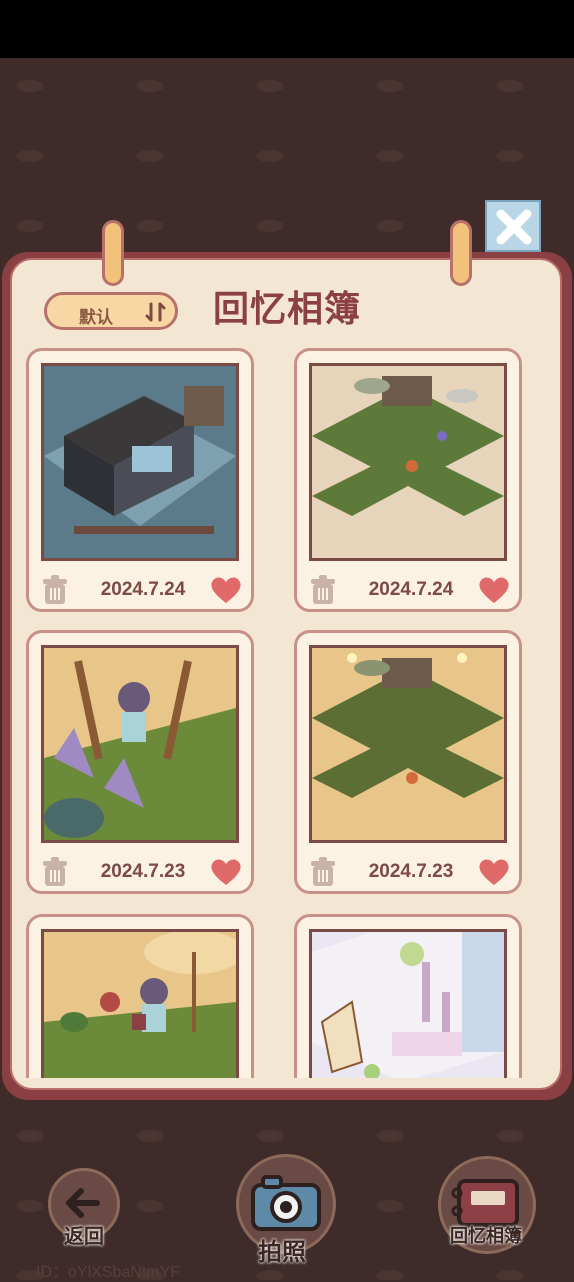 This screenshot has height=1282, width=574. I want to click on scroll-clip, so click(281, 992).